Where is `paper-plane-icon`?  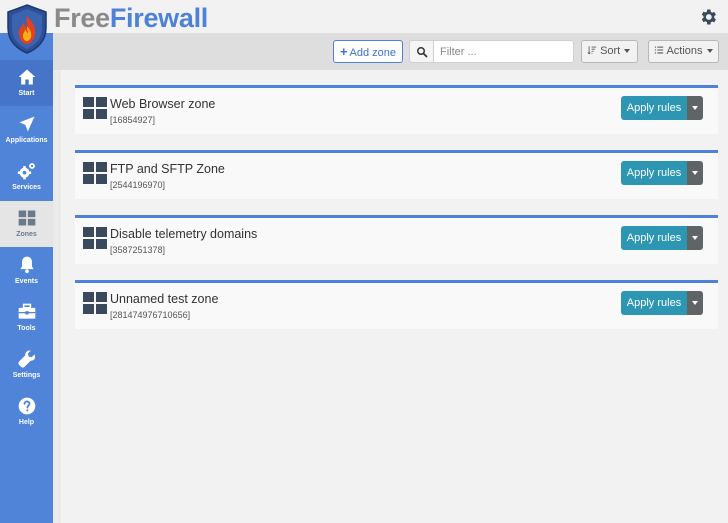
paper-plane-icon is located at coordinates (26, 124).